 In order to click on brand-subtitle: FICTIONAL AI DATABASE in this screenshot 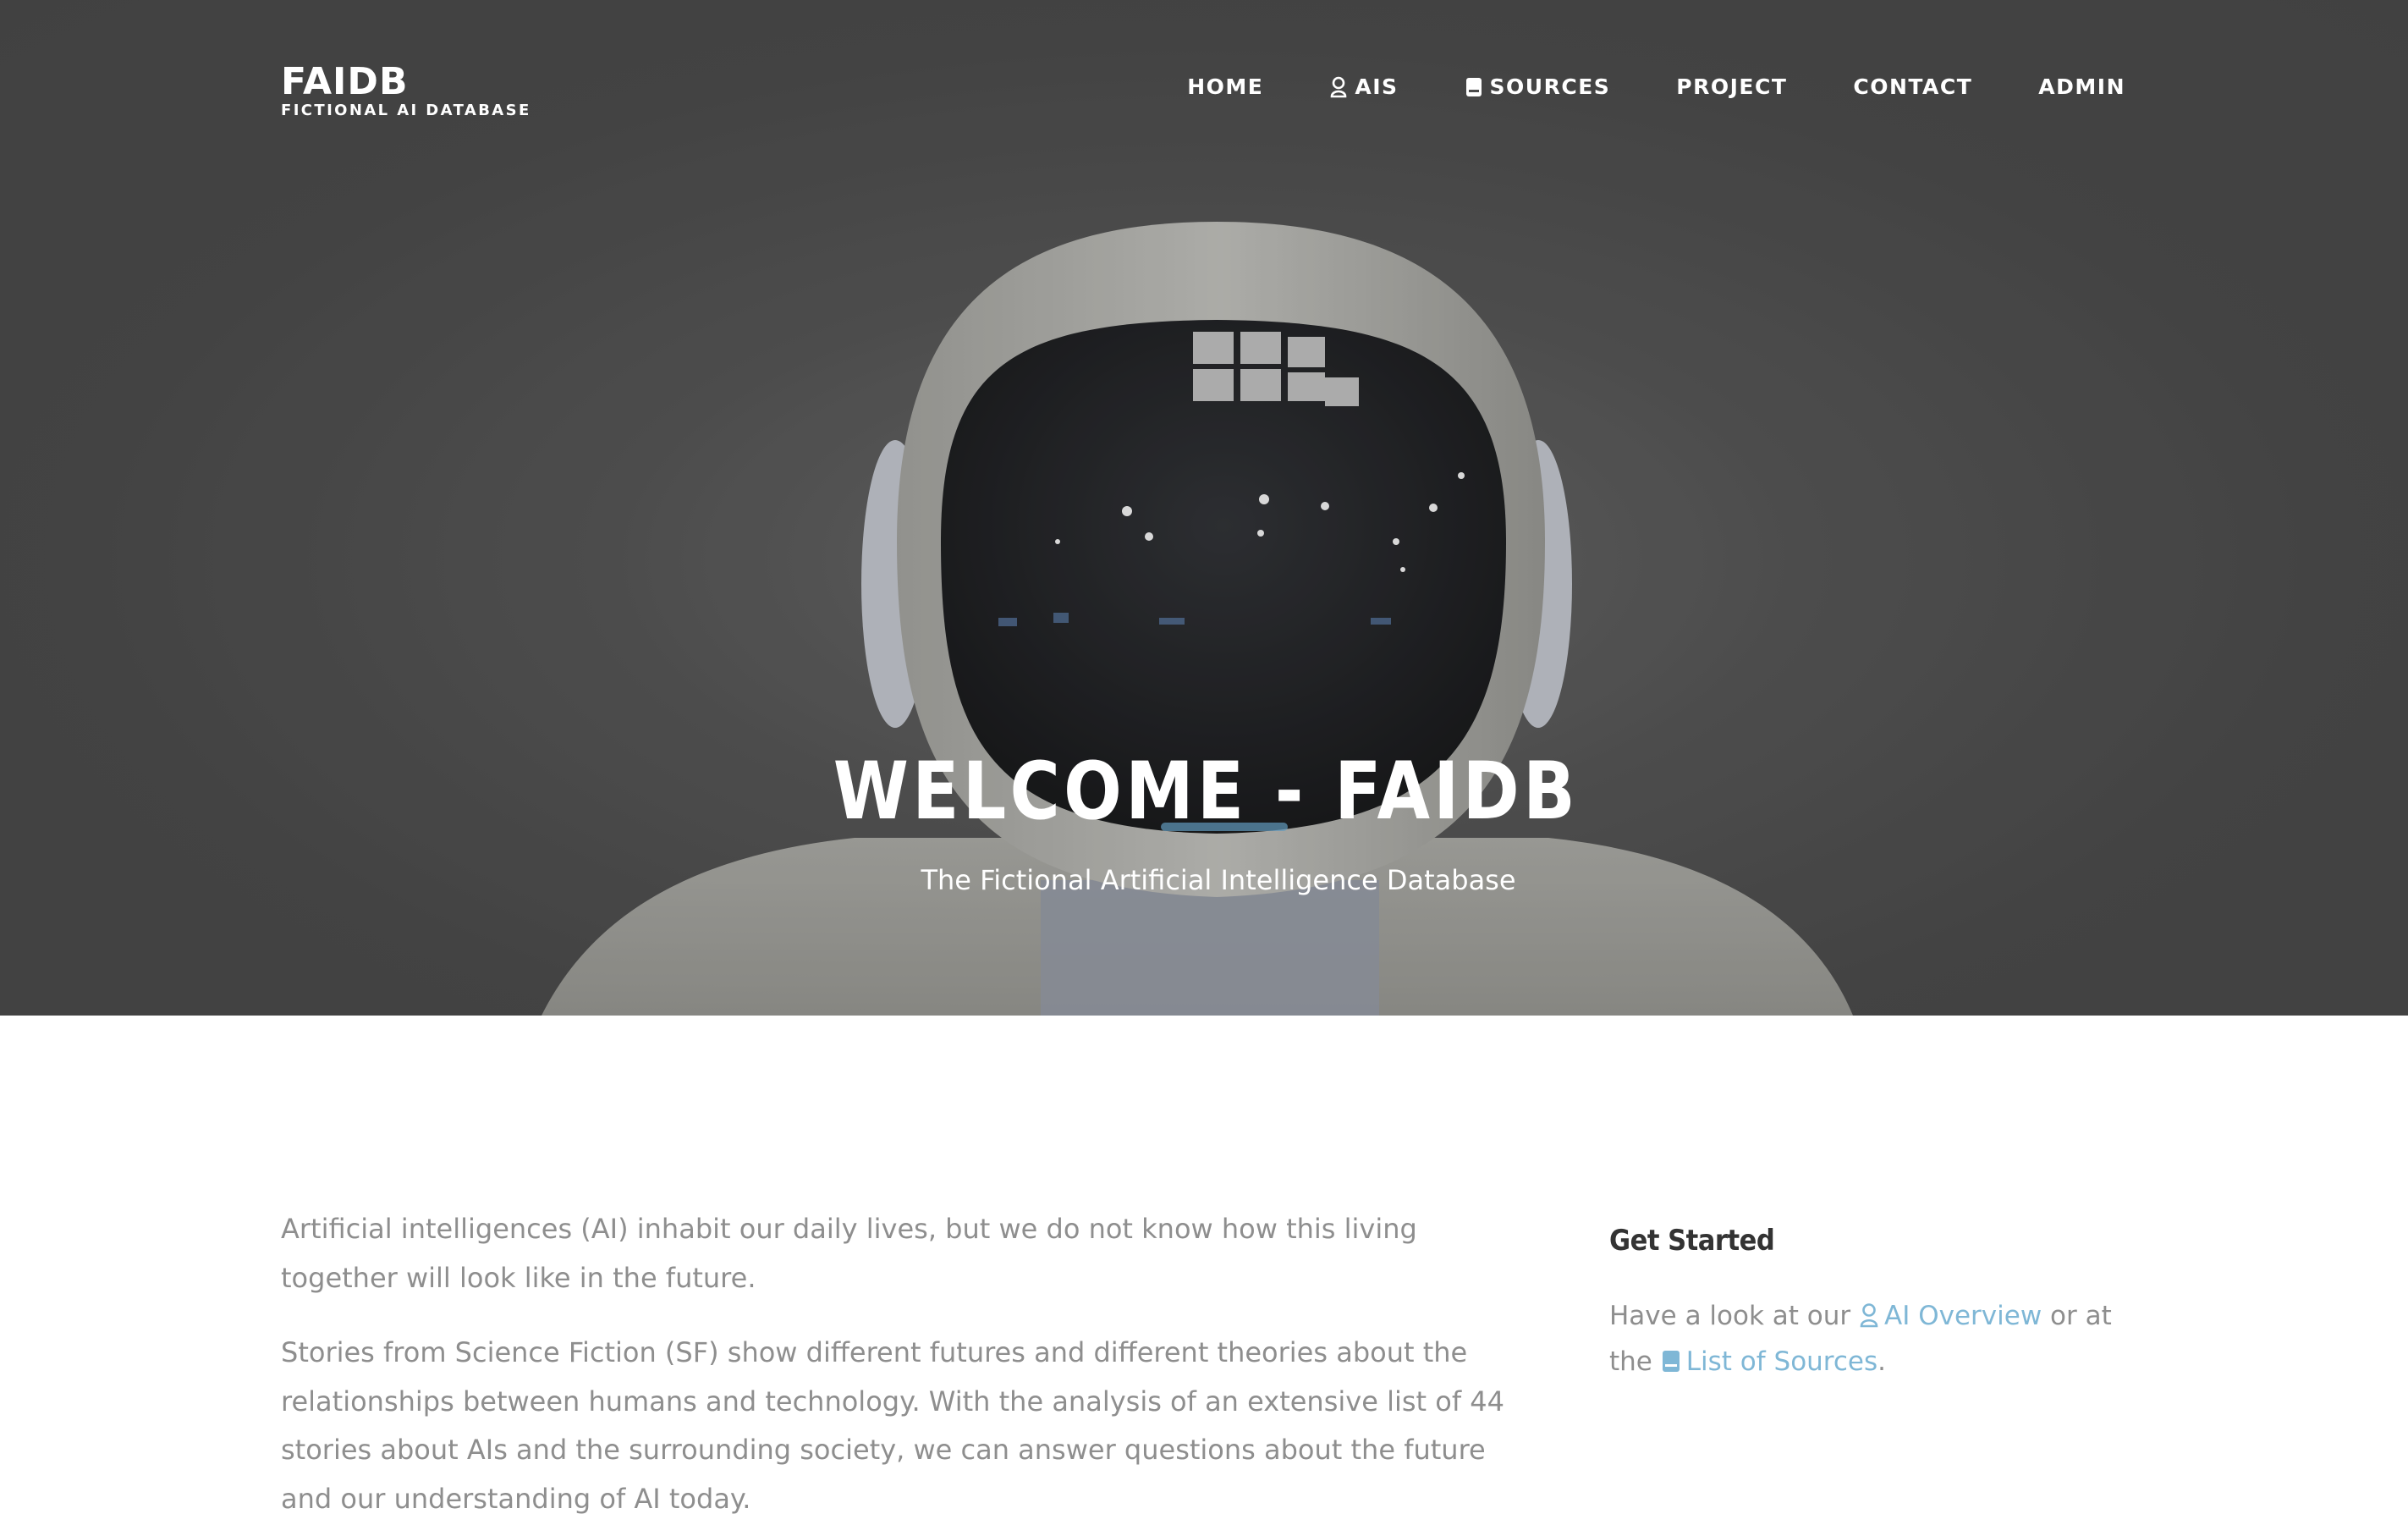, I will do `click(406, 110)`.